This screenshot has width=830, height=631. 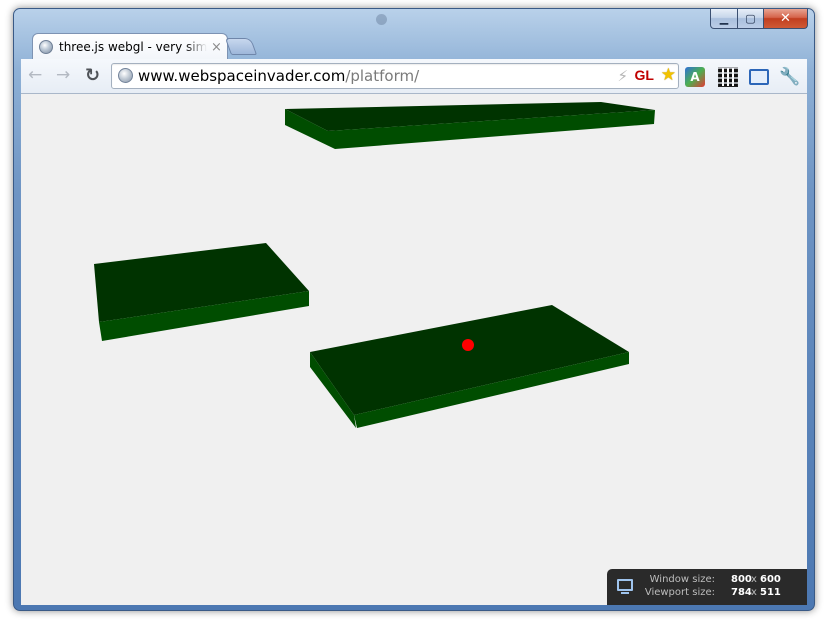 What do you see at coordinates (724, 19) in the screenshot?
I see `minimize-button: ▁` at bounding box center [724, 19].